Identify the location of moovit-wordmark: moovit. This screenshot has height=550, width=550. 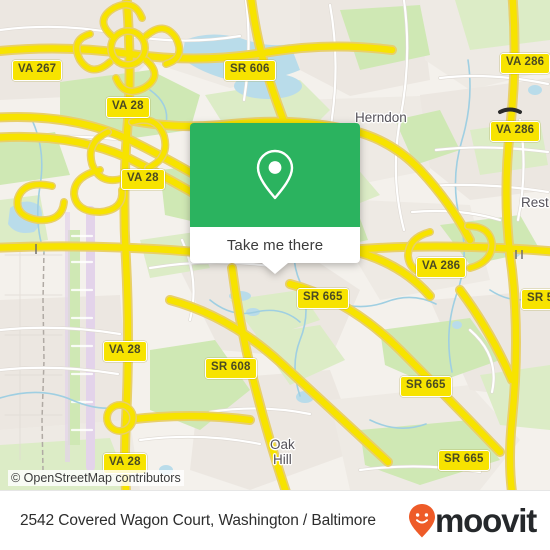
(486, 520).